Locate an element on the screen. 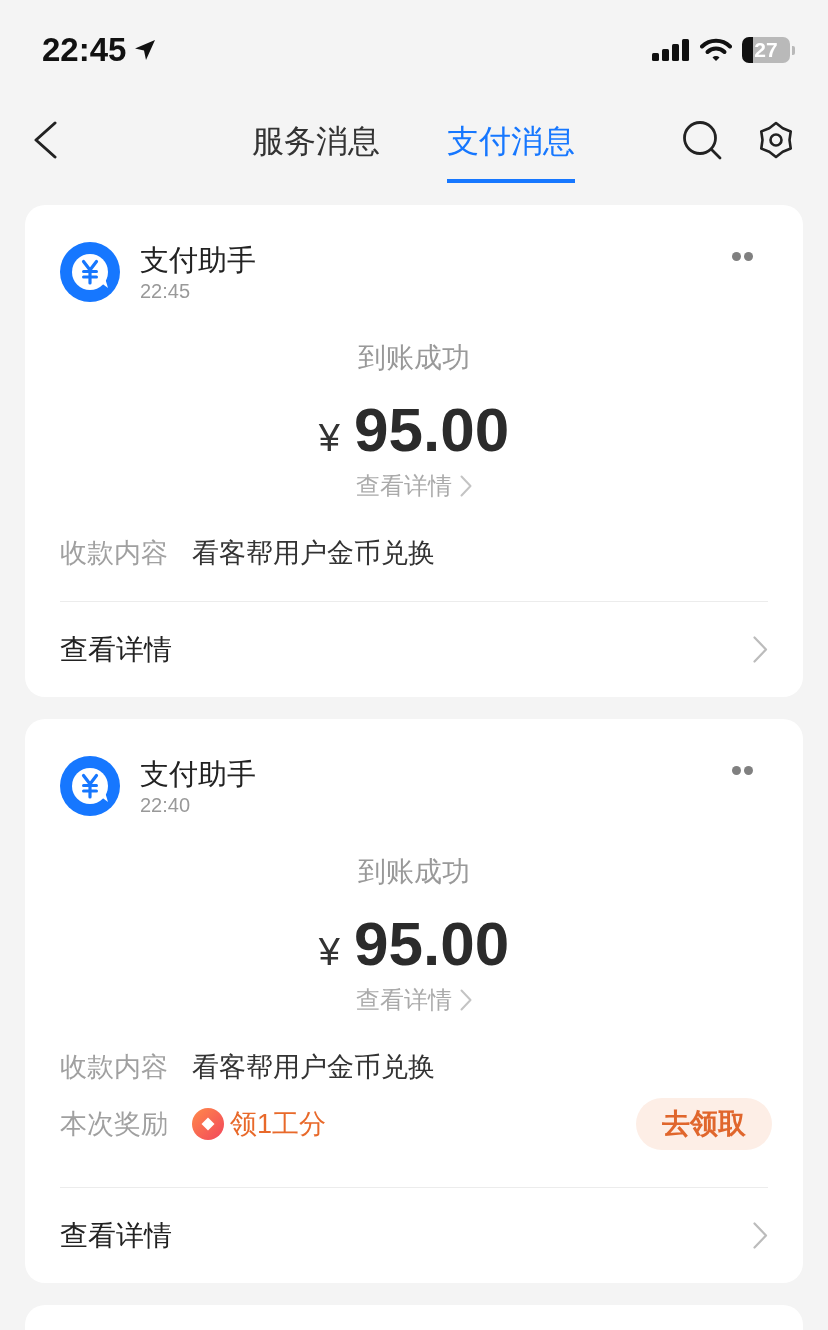  diamond-coin-icon is located at coordinates (208, 1124).